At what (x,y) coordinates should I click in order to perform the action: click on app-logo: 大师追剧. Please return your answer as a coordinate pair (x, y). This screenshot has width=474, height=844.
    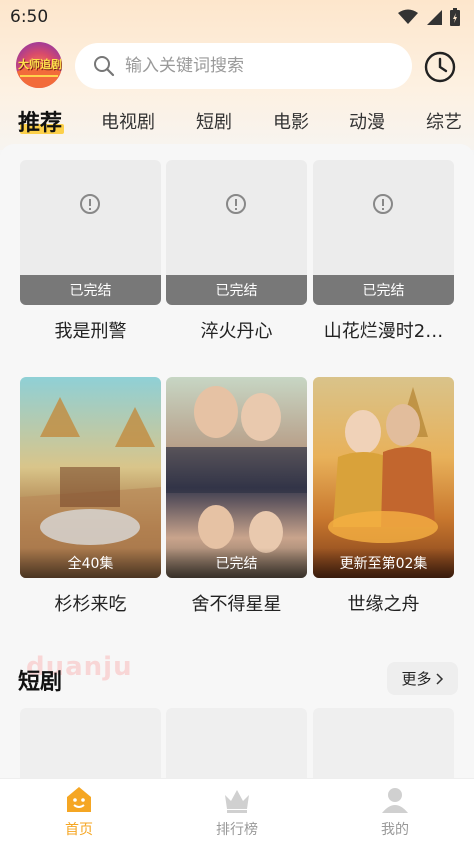
    Looking at the image, I should click on (39, 65).